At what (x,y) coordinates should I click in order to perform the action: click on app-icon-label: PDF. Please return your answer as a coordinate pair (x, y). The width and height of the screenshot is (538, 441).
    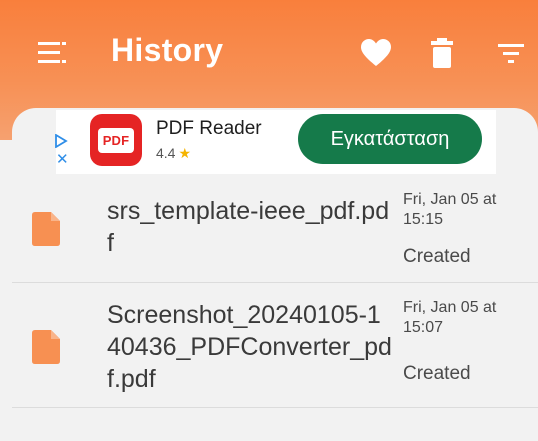
    Looking at the image, I should click on (116, 140).